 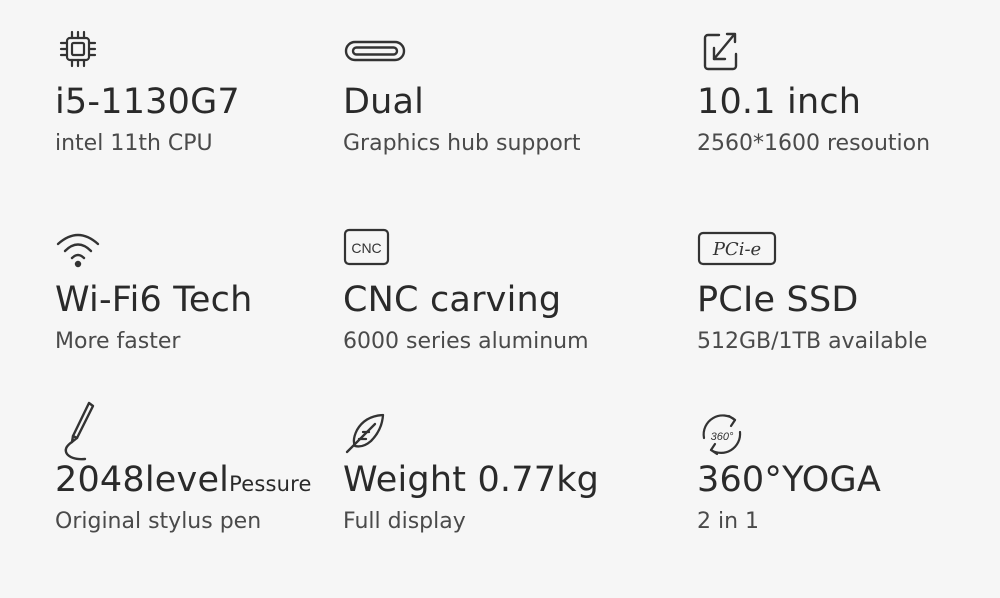 What do you see at coordinates (471, 480) in the screenshot?
I see `feature-title: Weight 0.77kg` at bounding box center [471, 480].